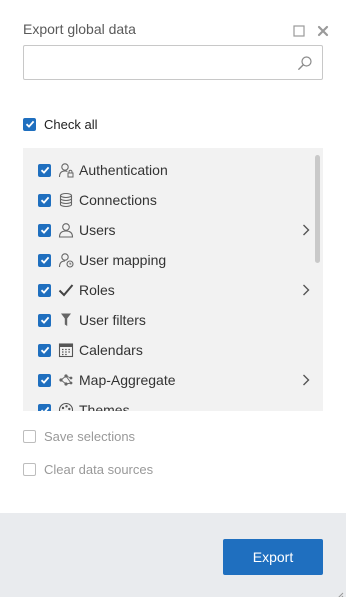 This screenshot has height=597, width=346. I want to click on list-item-authentication: Authentication, so click(168, 170).